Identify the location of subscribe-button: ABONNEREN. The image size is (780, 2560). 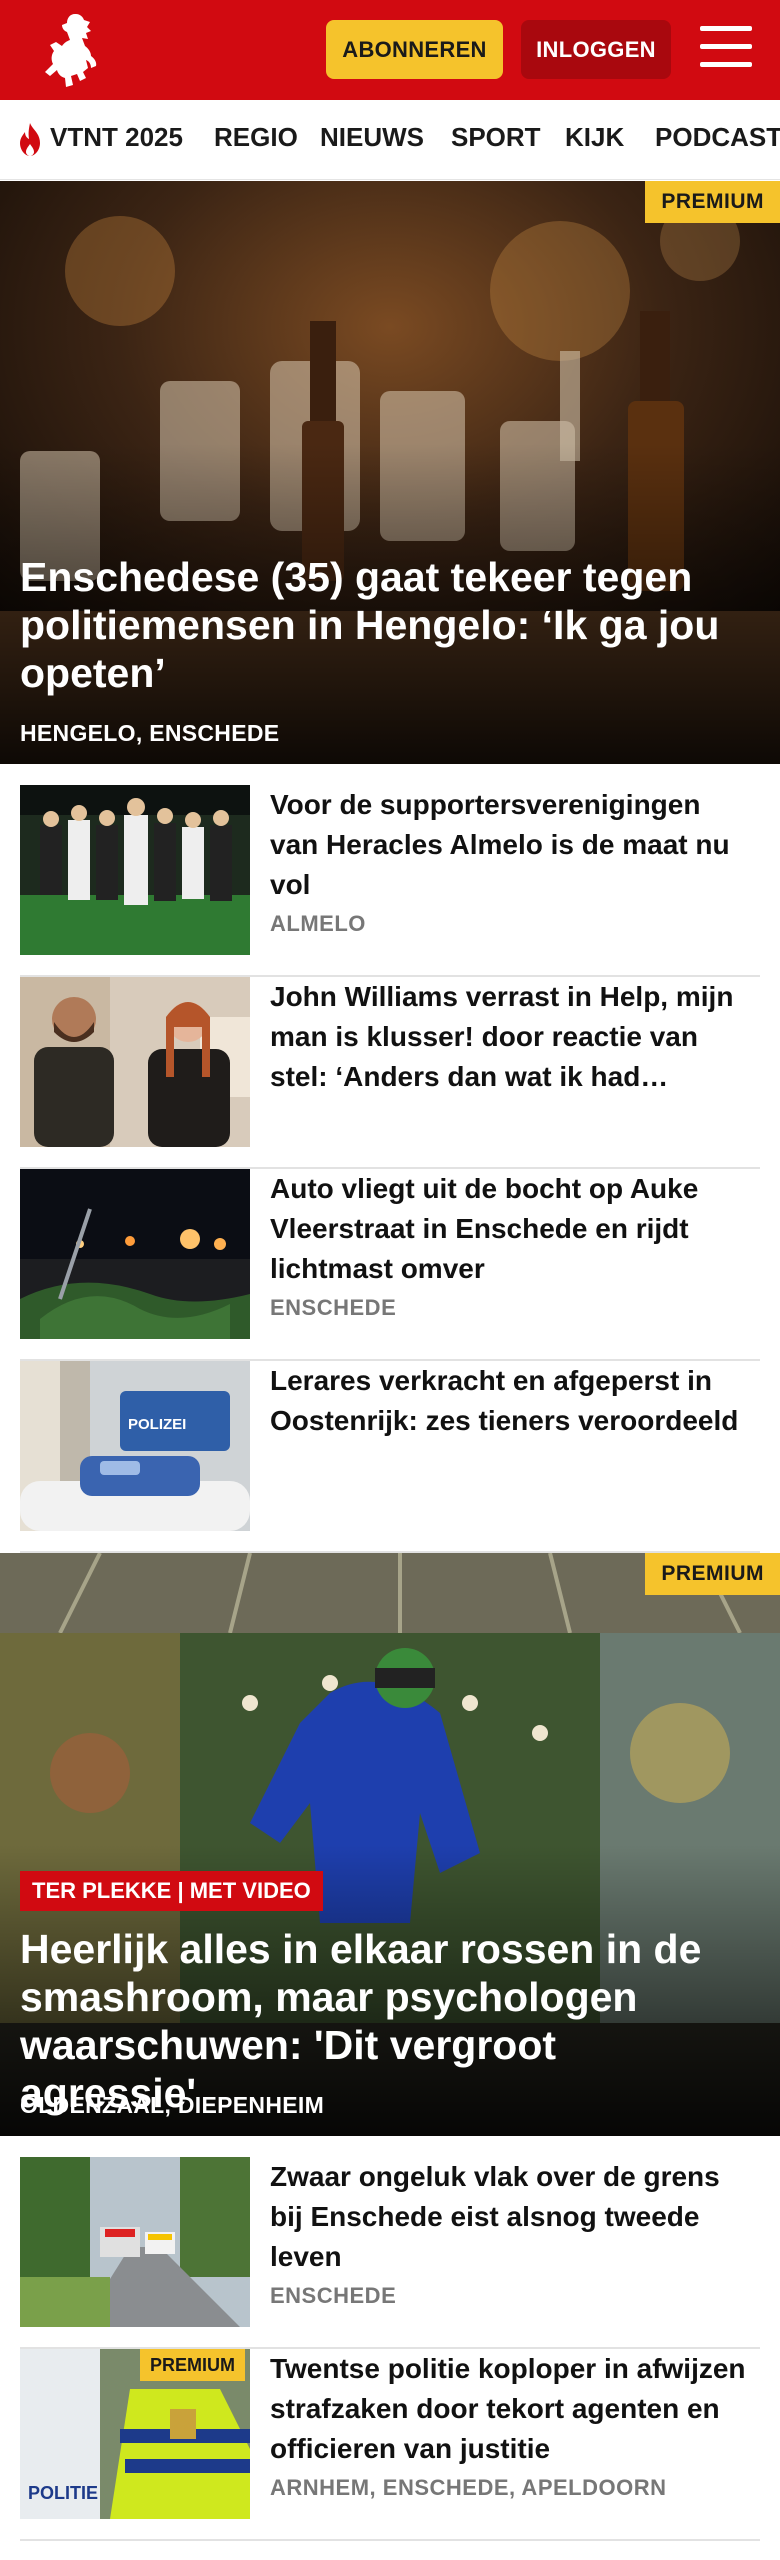
(414, 49).